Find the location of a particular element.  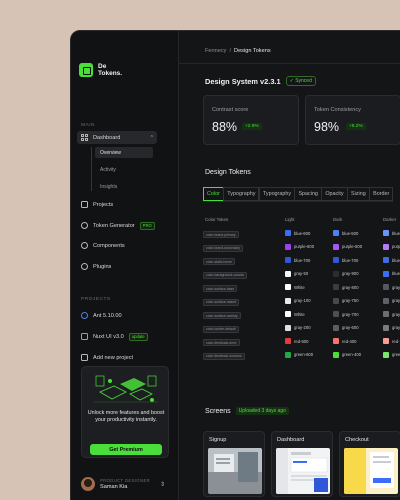

screen-label: Dashboard is located at coordinates (291, 440).